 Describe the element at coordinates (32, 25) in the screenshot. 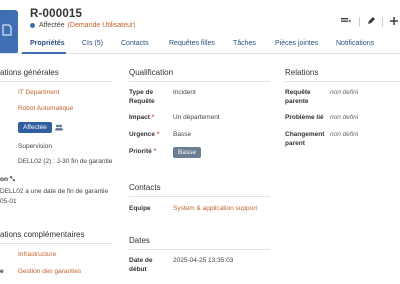

I see `status-dot-icon` at that location.